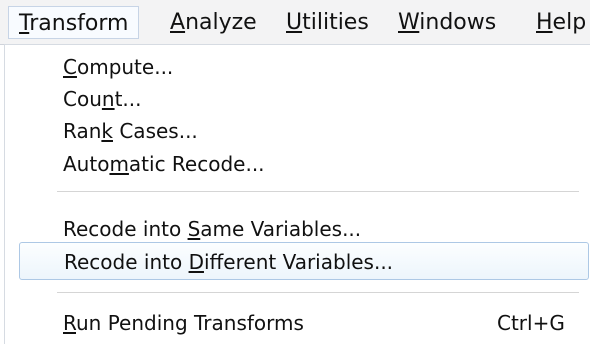  What do you see at coordinates (190, 323) in the screenshot?
I see `menu-item-text-post: un Pending Transforms` at bounding box center [190, 323].